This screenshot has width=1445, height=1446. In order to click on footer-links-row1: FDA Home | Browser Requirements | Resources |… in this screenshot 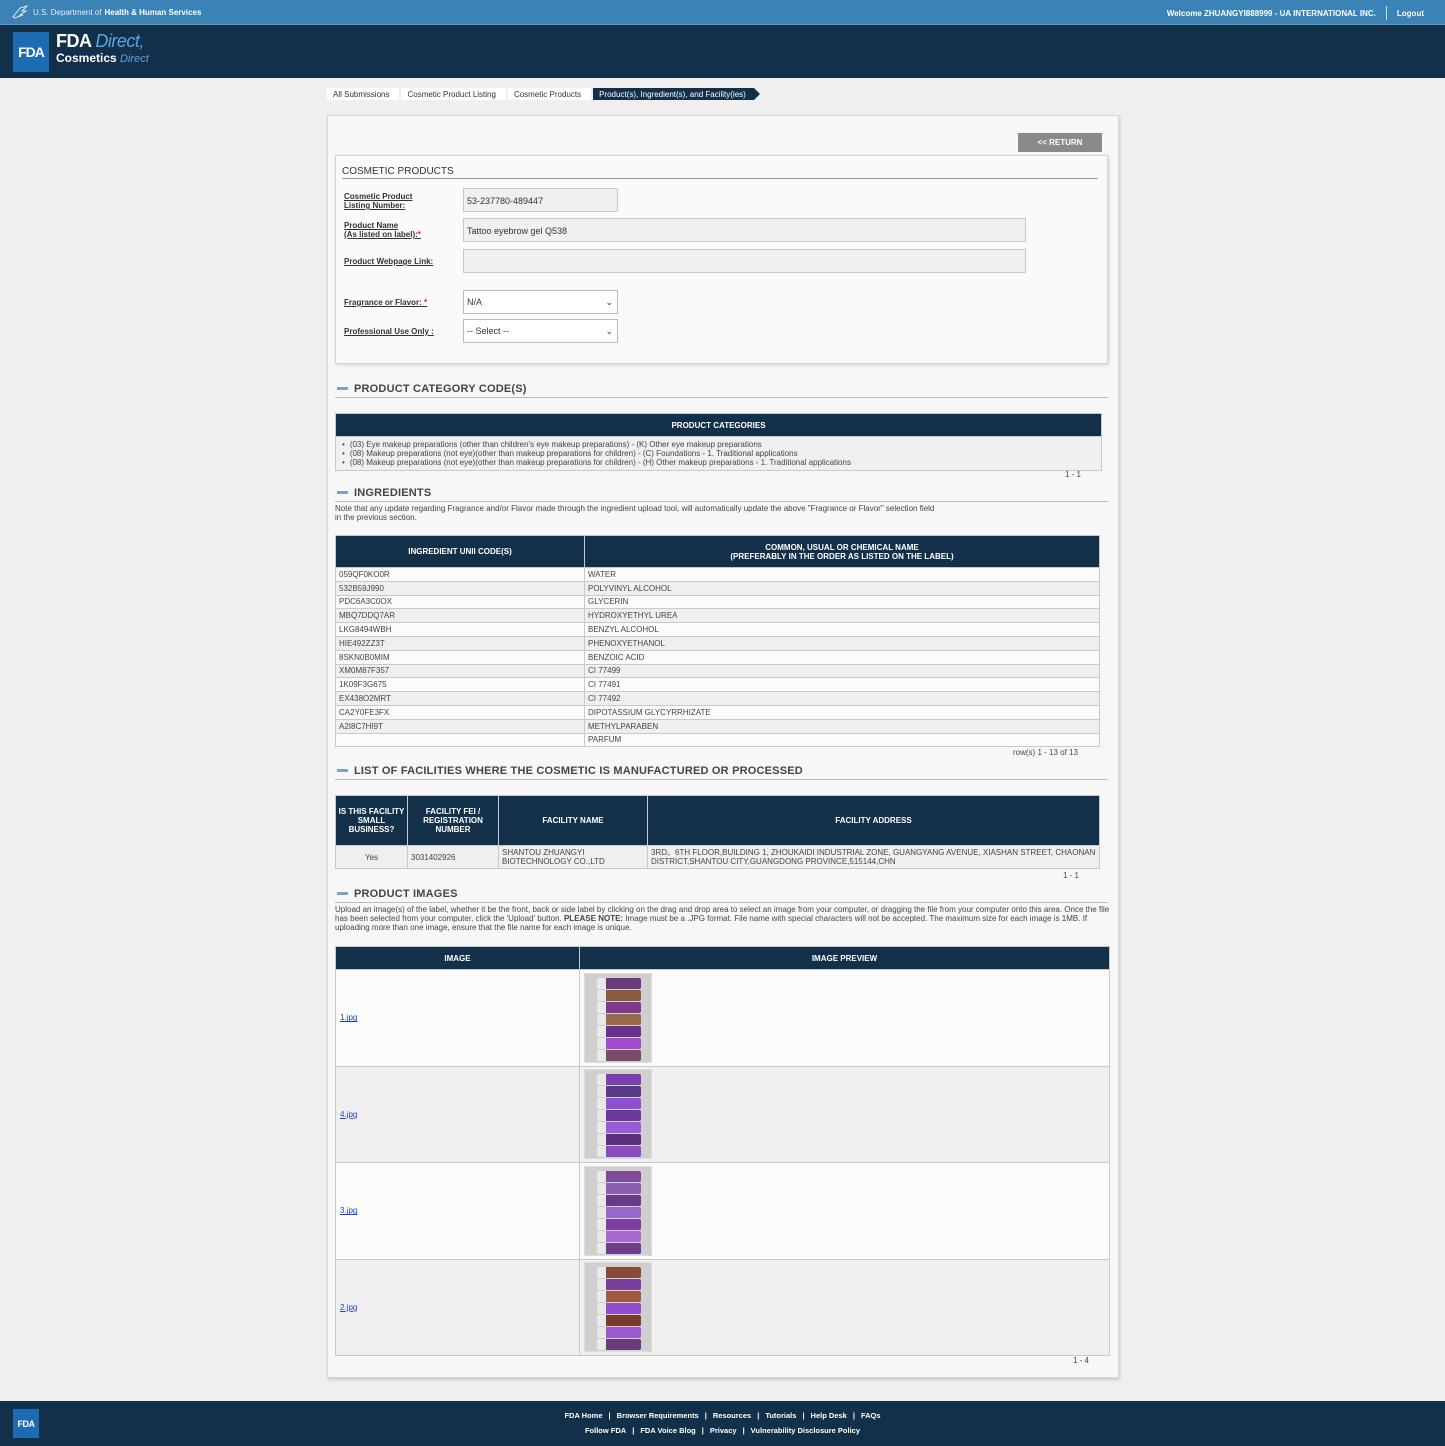, I will do `click(722, 1415)`.